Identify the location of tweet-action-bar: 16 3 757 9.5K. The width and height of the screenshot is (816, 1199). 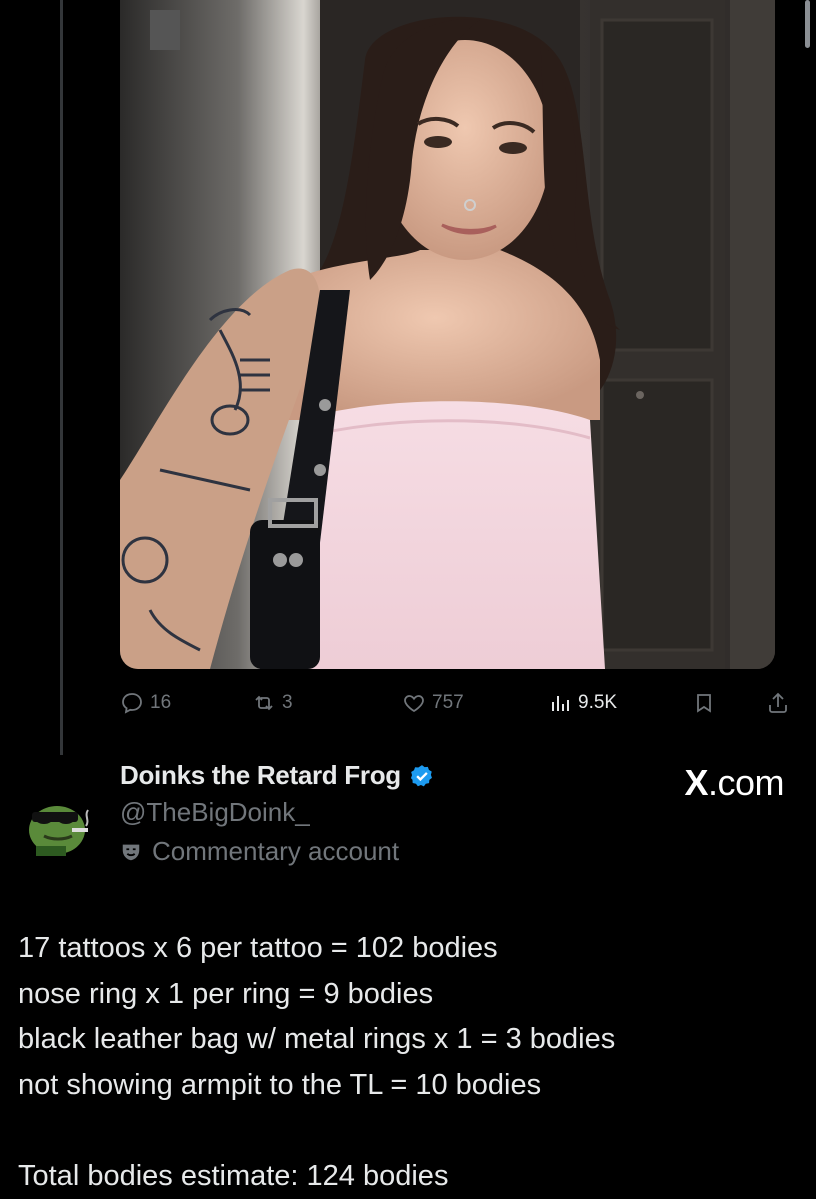
(460, 703).